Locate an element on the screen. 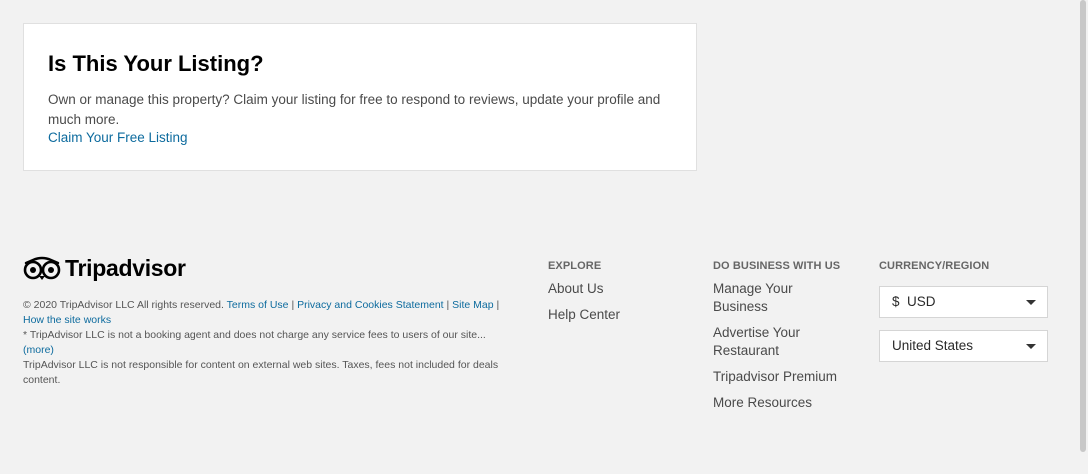 This screenshot has width=1088, height=474. more-link: (more) is located at coordinates (38, 350).